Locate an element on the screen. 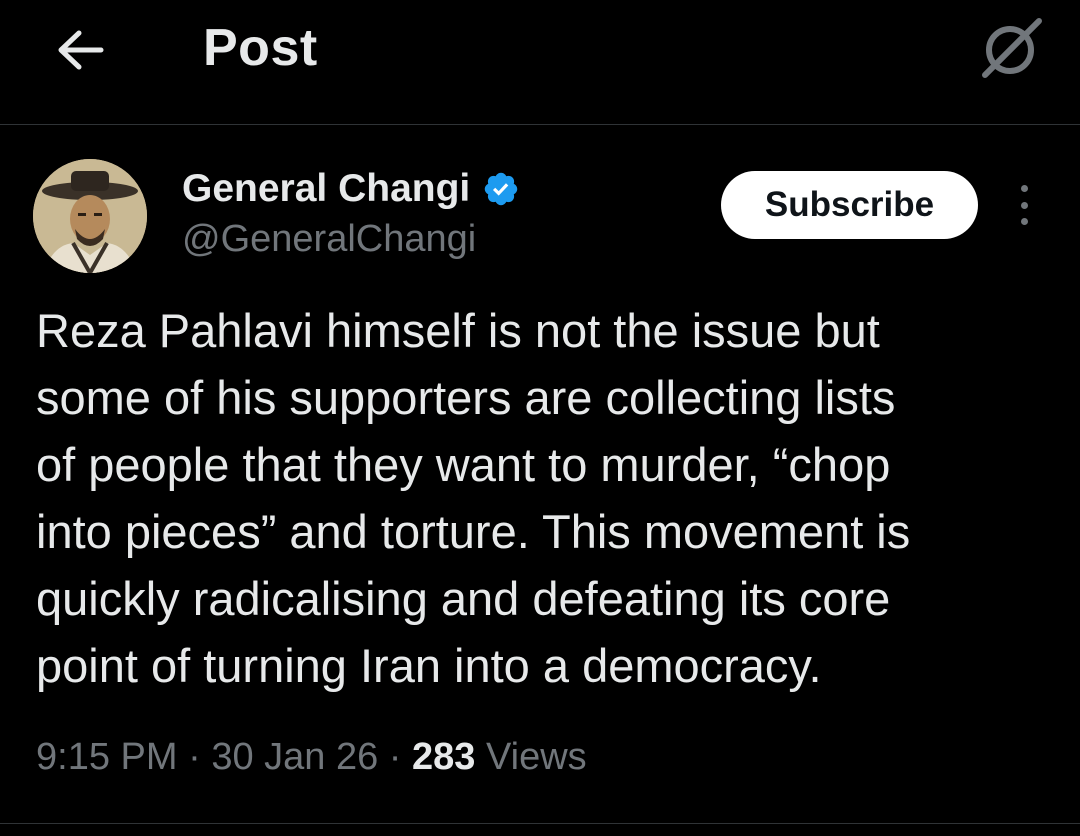  avatar-image is located at coordinates (90, 216).